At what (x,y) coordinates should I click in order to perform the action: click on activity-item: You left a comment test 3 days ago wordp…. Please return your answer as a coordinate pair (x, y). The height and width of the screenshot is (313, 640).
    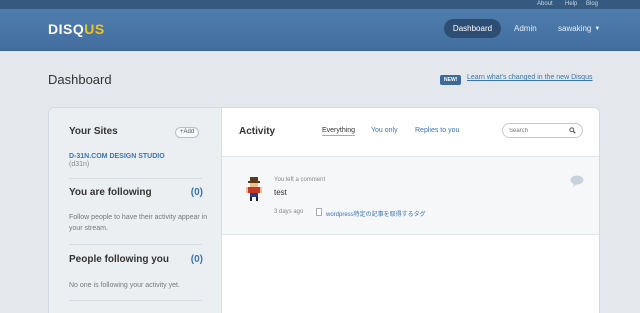
    Looking at the image, I should click on (410, 196).